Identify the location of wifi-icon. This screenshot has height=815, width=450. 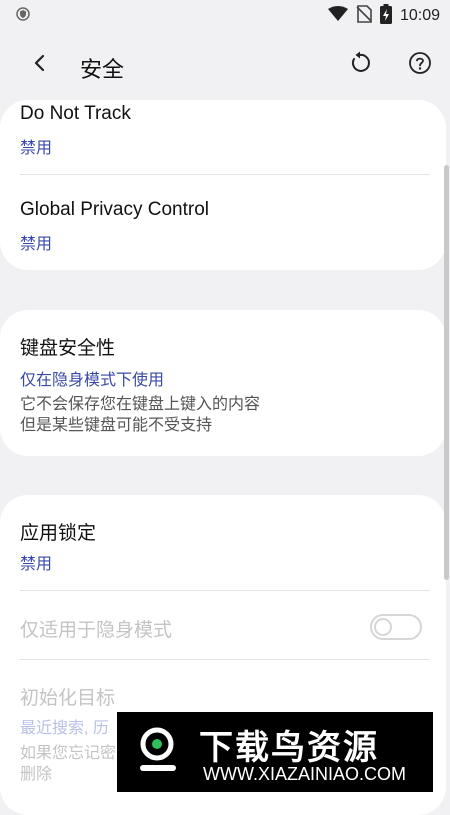
(337, 16).